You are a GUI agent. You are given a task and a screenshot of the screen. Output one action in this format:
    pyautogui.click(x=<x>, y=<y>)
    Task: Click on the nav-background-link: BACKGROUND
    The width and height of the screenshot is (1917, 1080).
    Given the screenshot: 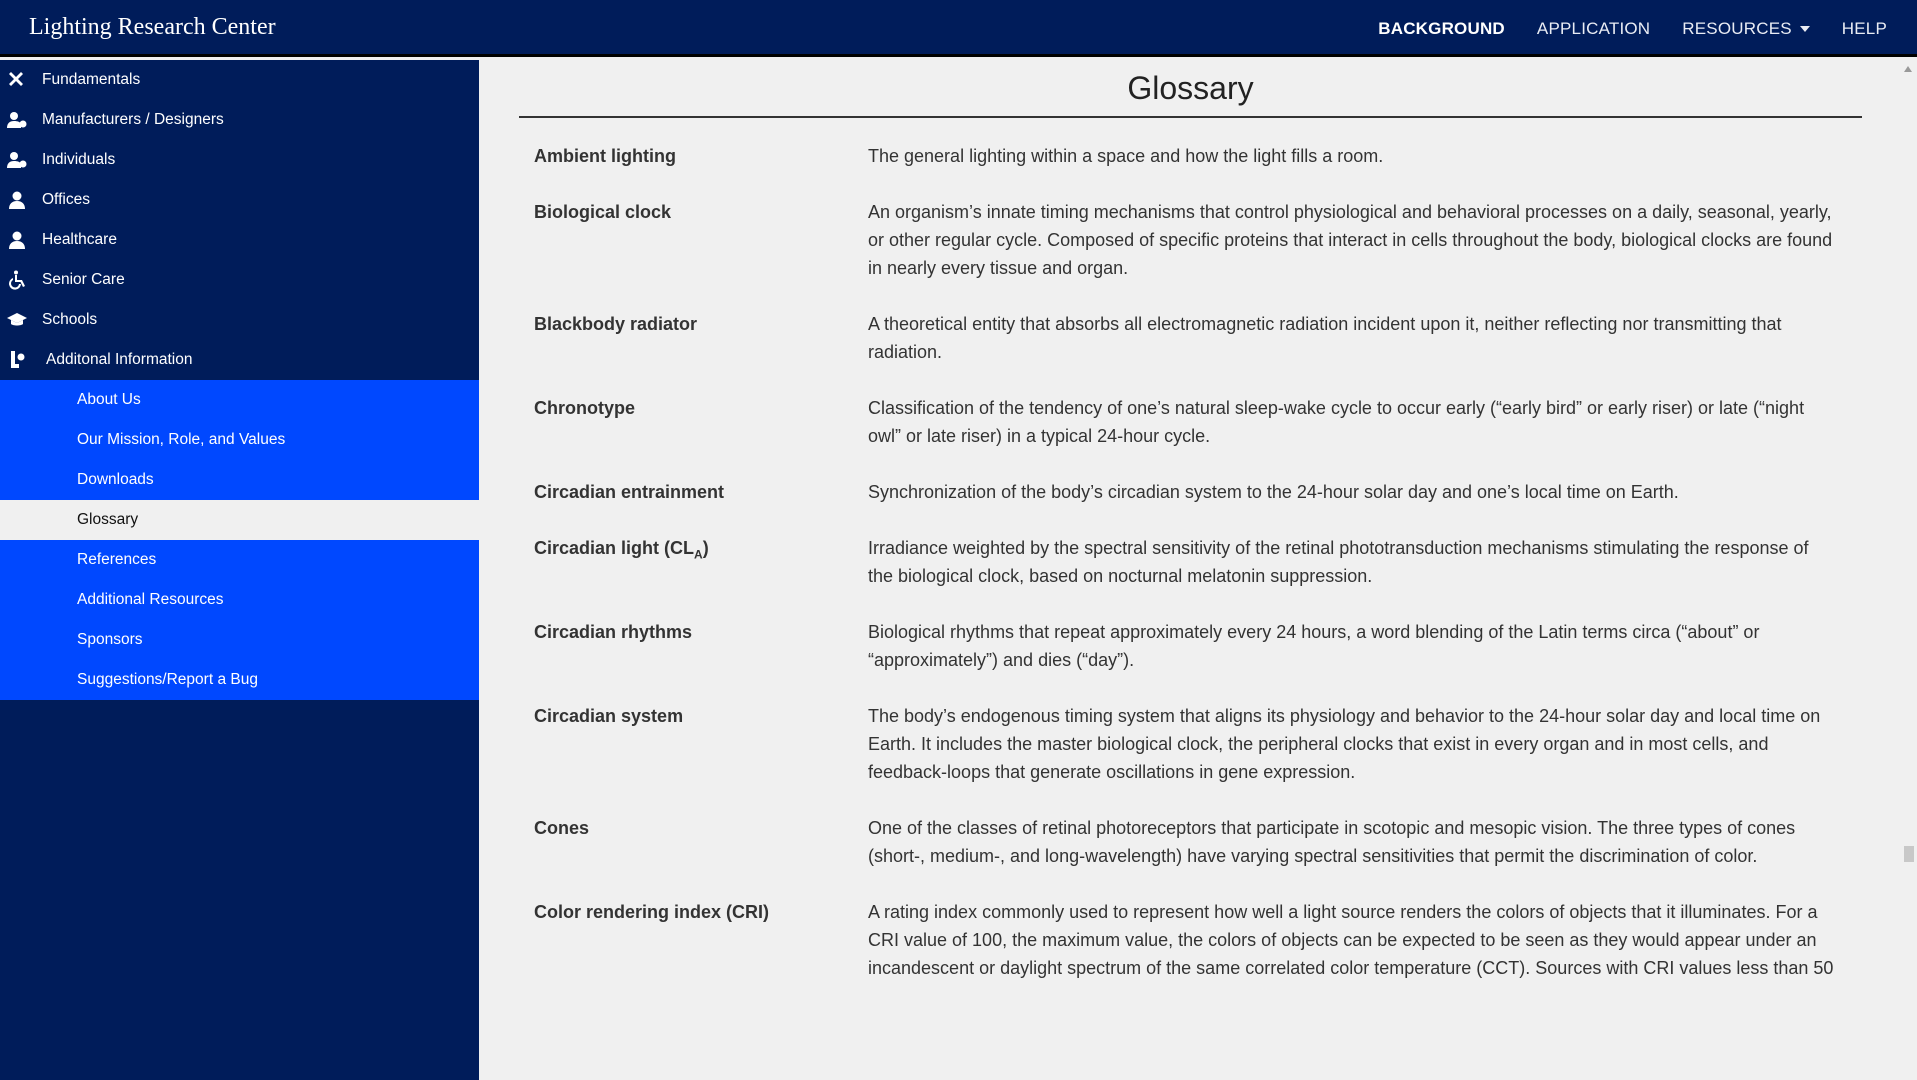 What is the action you would take?
    pyautogui.click(x=1441, y=29)
    